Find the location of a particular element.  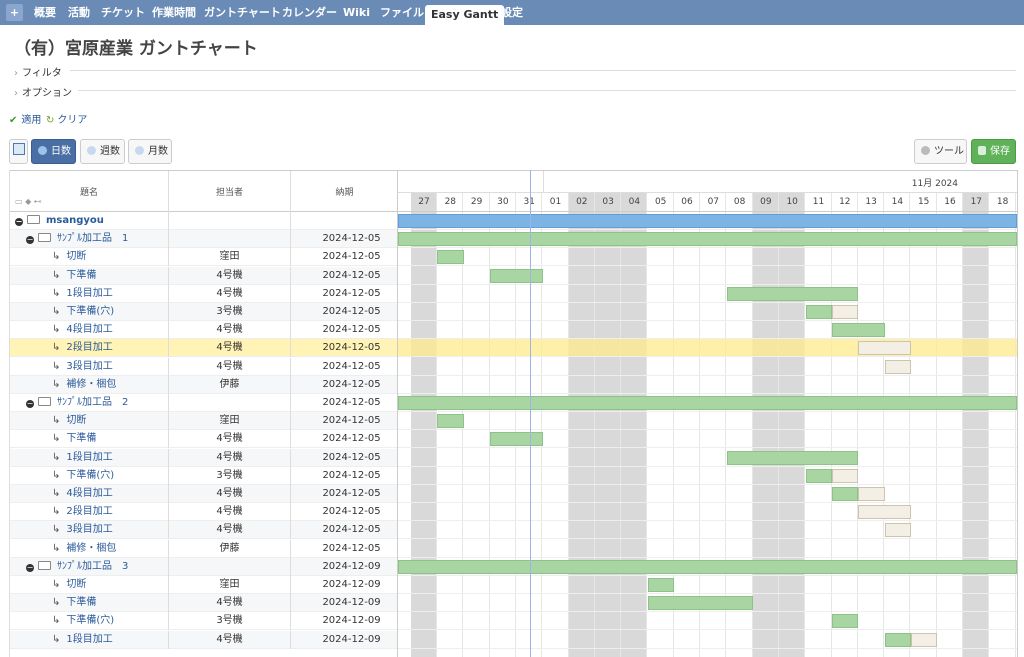

task-name: ↳ 1段目加工 is located at coordinates (89, 293).